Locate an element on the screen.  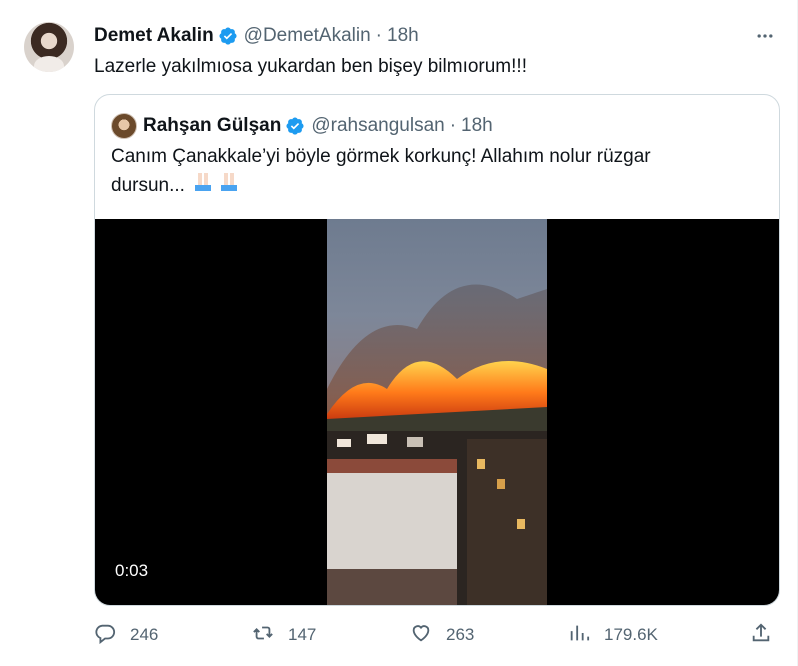
author-avatar is located at coordinates (49, 47).